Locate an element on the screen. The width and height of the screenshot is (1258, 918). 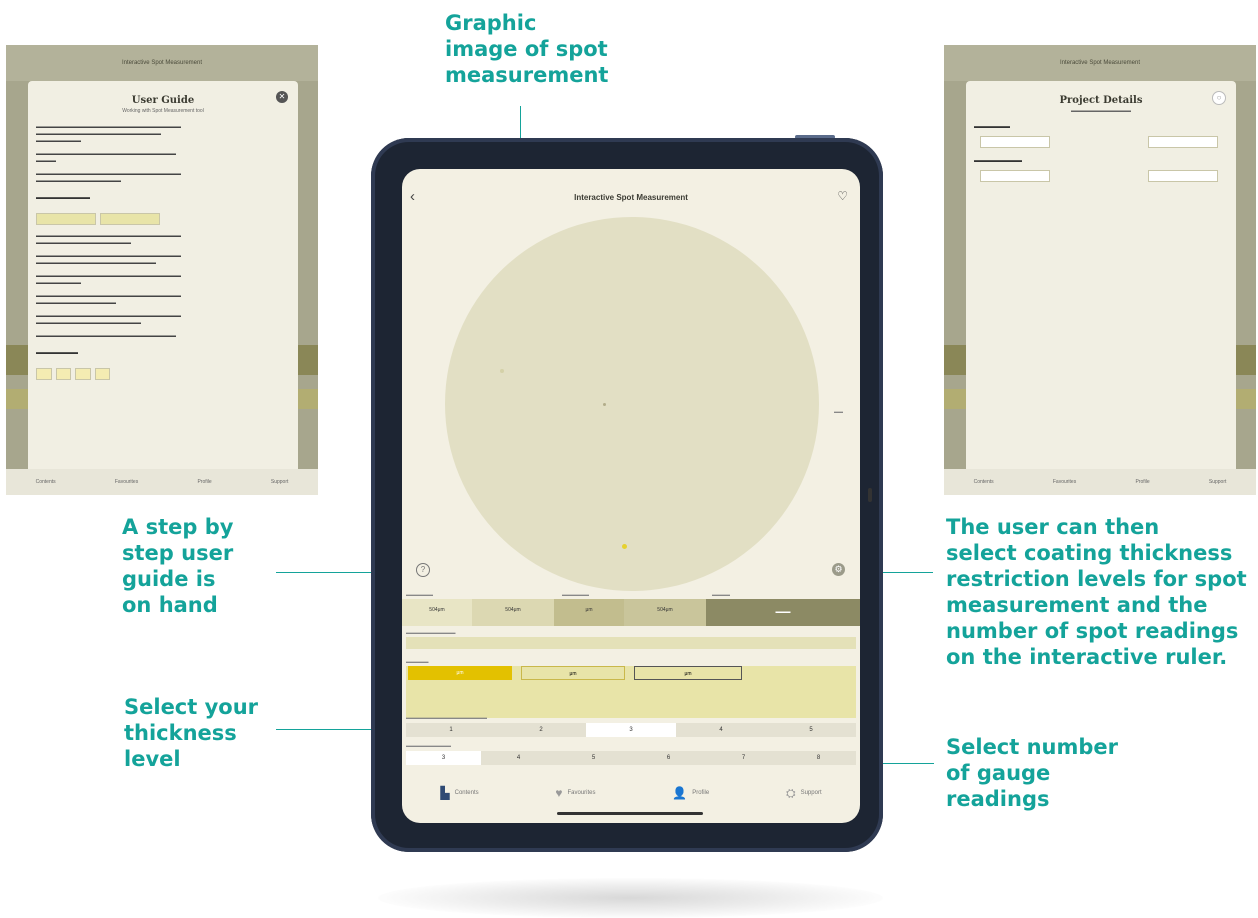
callout-line: The user can then is located at coordinates (1053, 527).